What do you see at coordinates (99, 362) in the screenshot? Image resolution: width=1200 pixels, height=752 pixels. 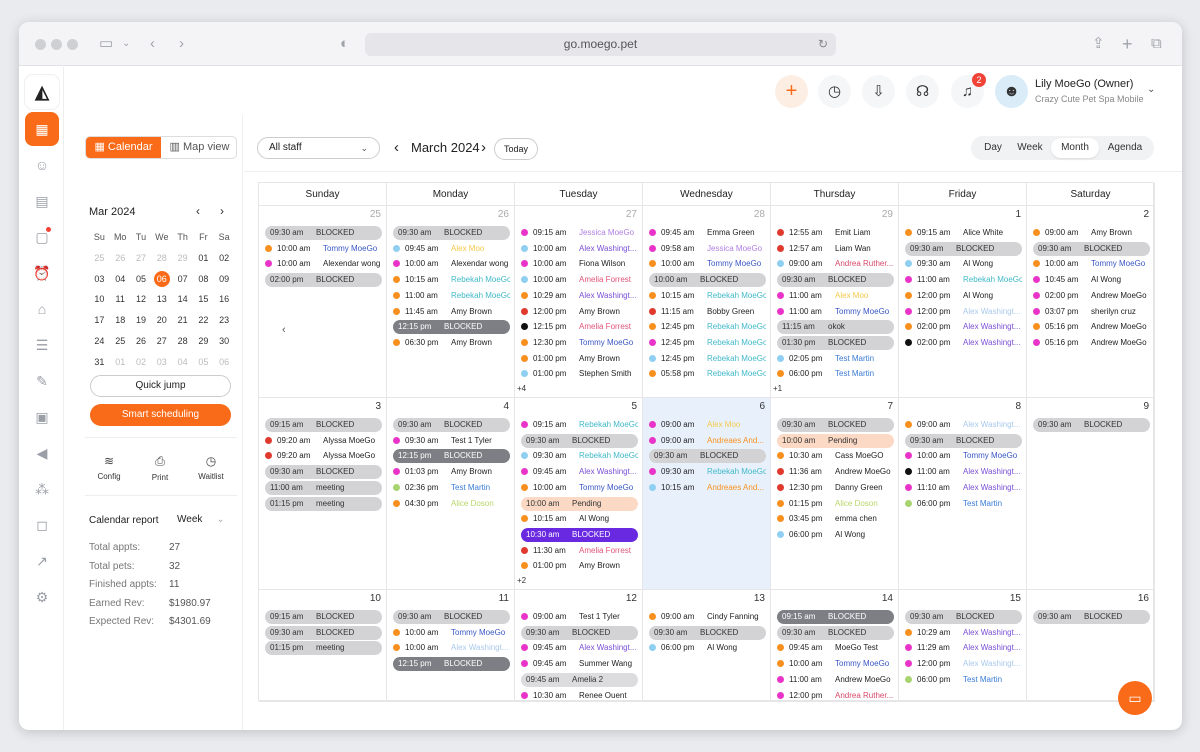 I see `mini-day: 31` at bounding box center [99, 362].